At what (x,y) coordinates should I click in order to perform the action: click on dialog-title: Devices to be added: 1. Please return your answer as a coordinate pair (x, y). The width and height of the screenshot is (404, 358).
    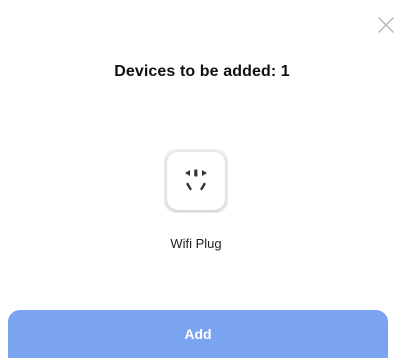
    Looking at the image, I should click on (202, 71).